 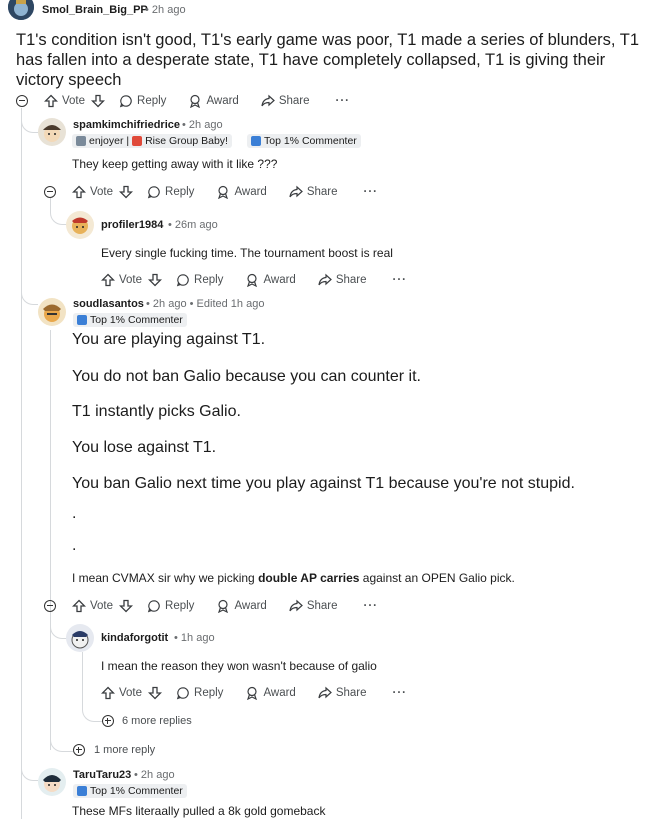 I want to click on thread-line-c4, so click(x=82, y=677).